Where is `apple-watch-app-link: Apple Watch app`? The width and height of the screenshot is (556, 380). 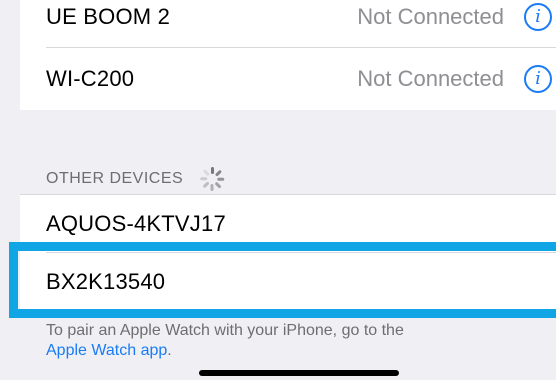
apple-watch-app-link: Apple Watch app is located at coordinates (106, 350).